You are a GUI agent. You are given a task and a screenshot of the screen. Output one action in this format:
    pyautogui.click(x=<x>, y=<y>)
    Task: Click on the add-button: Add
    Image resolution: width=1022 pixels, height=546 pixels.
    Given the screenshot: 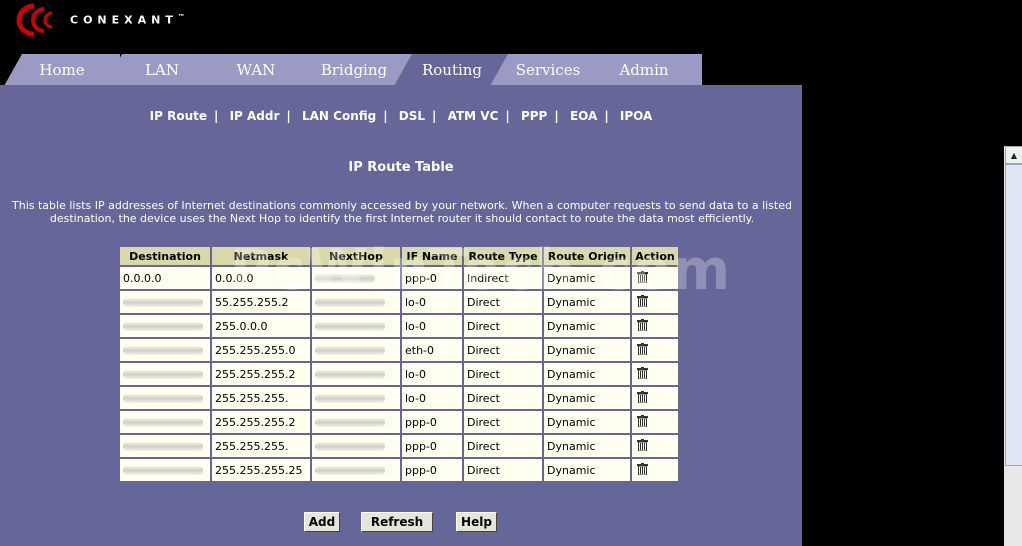 What is the action you would take?
    pyautogui.click(x=322, y=522)
    